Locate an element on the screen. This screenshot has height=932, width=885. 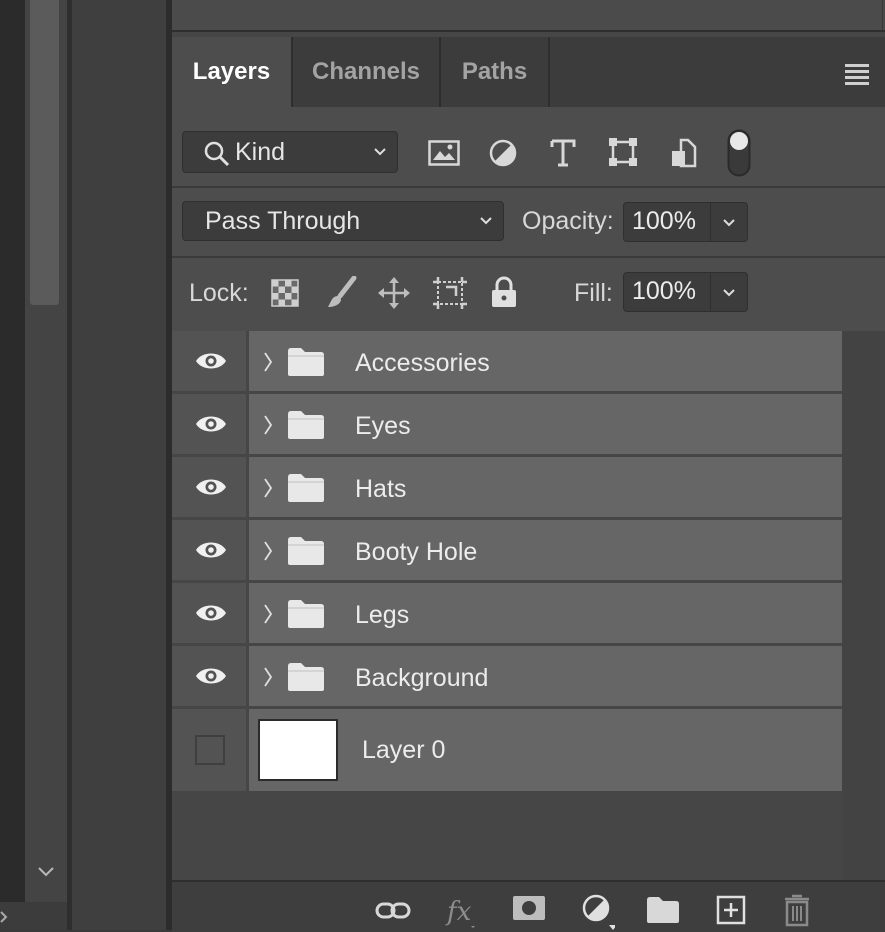
tab-paths-label: Paths is located at coordinates (494, 71).